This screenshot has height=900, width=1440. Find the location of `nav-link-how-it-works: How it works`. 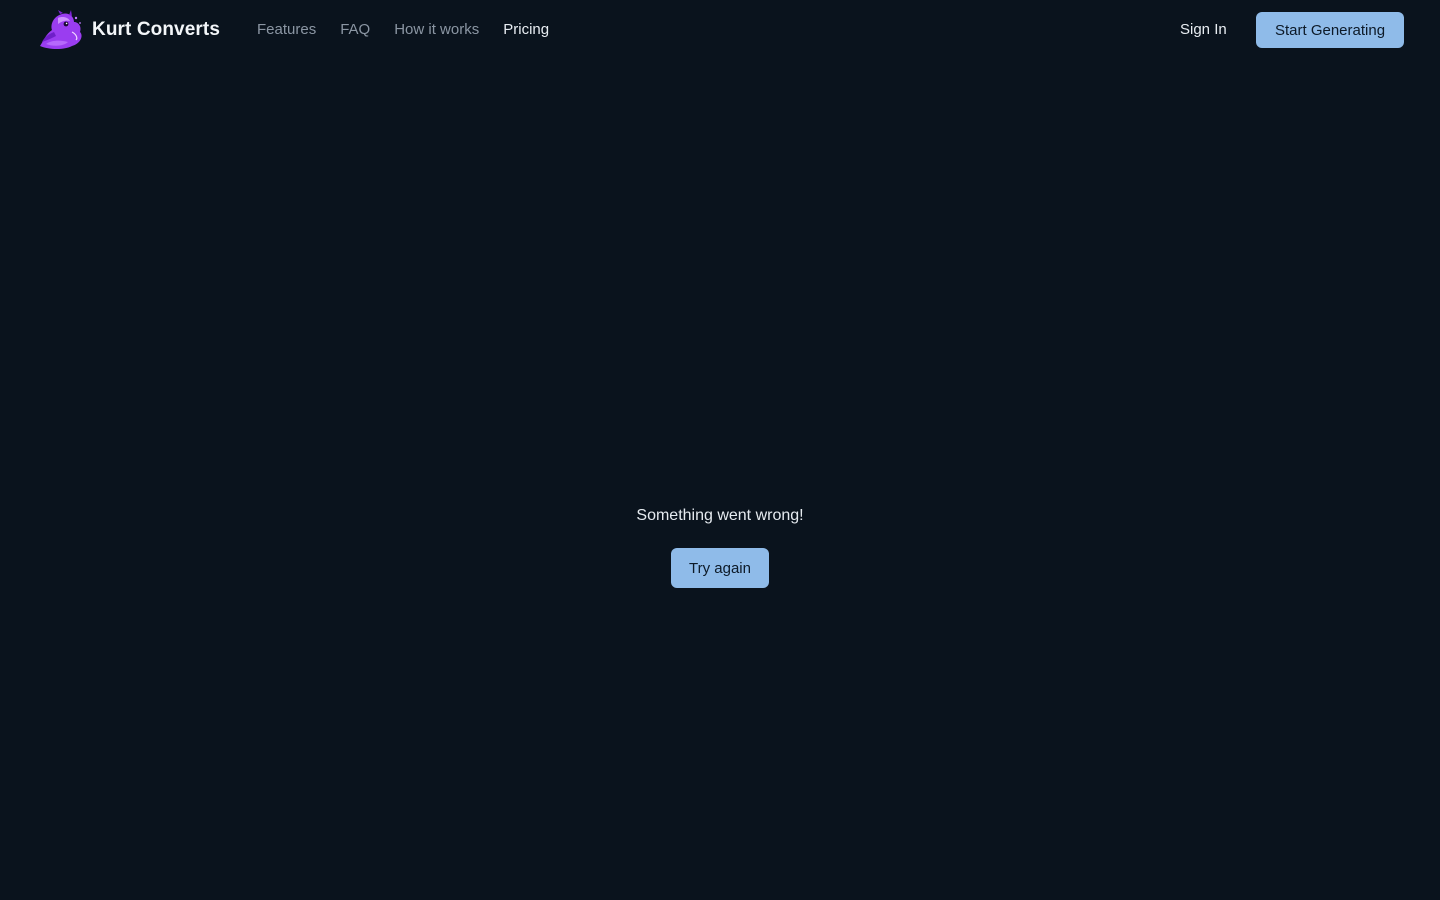

nav-link-how-it-works: How it works is located at coordinates (436, 30).